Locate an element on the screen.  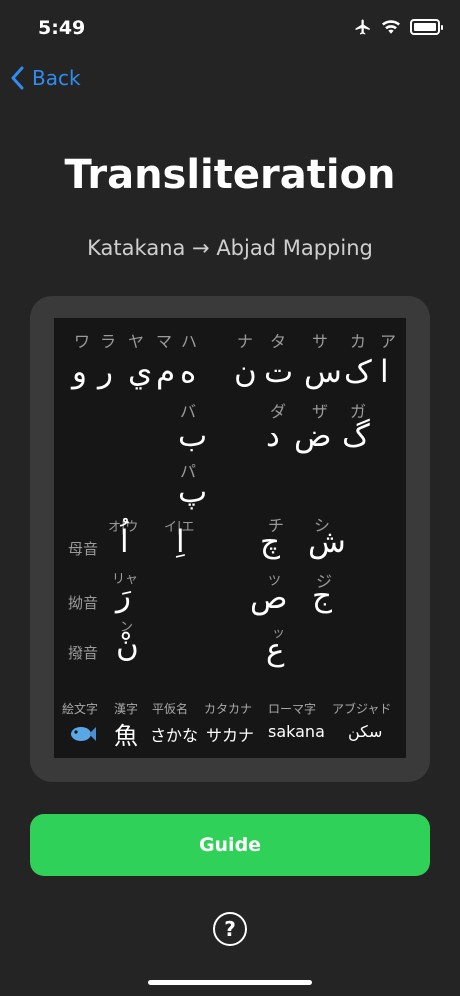
example-header-emoji: 絵文字 is located at coordinates (80, 709).